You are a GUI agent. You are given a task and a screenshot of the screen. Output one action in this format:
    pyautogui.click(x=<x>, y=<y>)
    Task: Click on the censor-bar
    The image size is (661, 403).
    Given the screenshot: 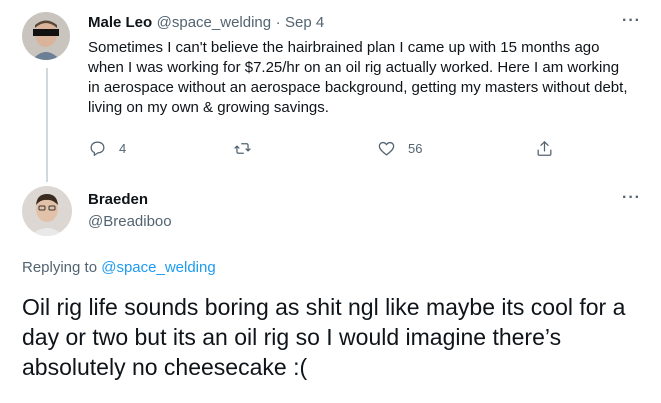 What is the action you would take?
    pyautogui.click(x=46, y=32)
    